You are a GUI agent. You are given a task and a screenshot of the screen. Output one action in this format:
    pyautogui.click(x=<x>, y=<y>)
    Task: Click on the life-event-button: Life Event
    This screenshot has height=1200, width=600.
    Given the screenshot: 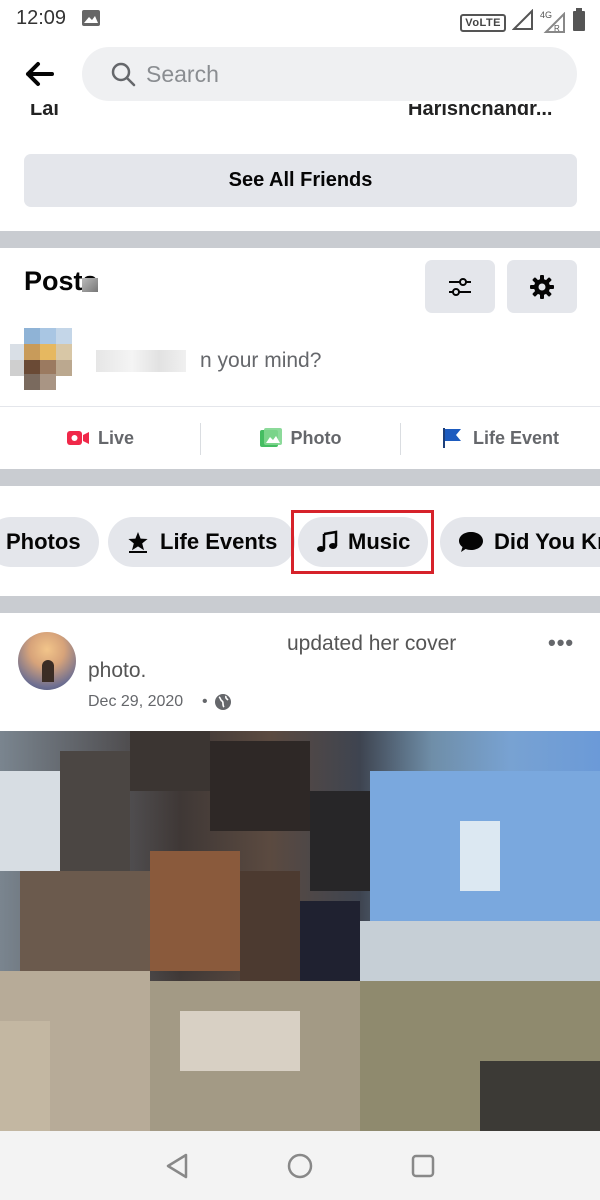 What is the action you would take?
    pyautogui.click(x=500, y=438)
    